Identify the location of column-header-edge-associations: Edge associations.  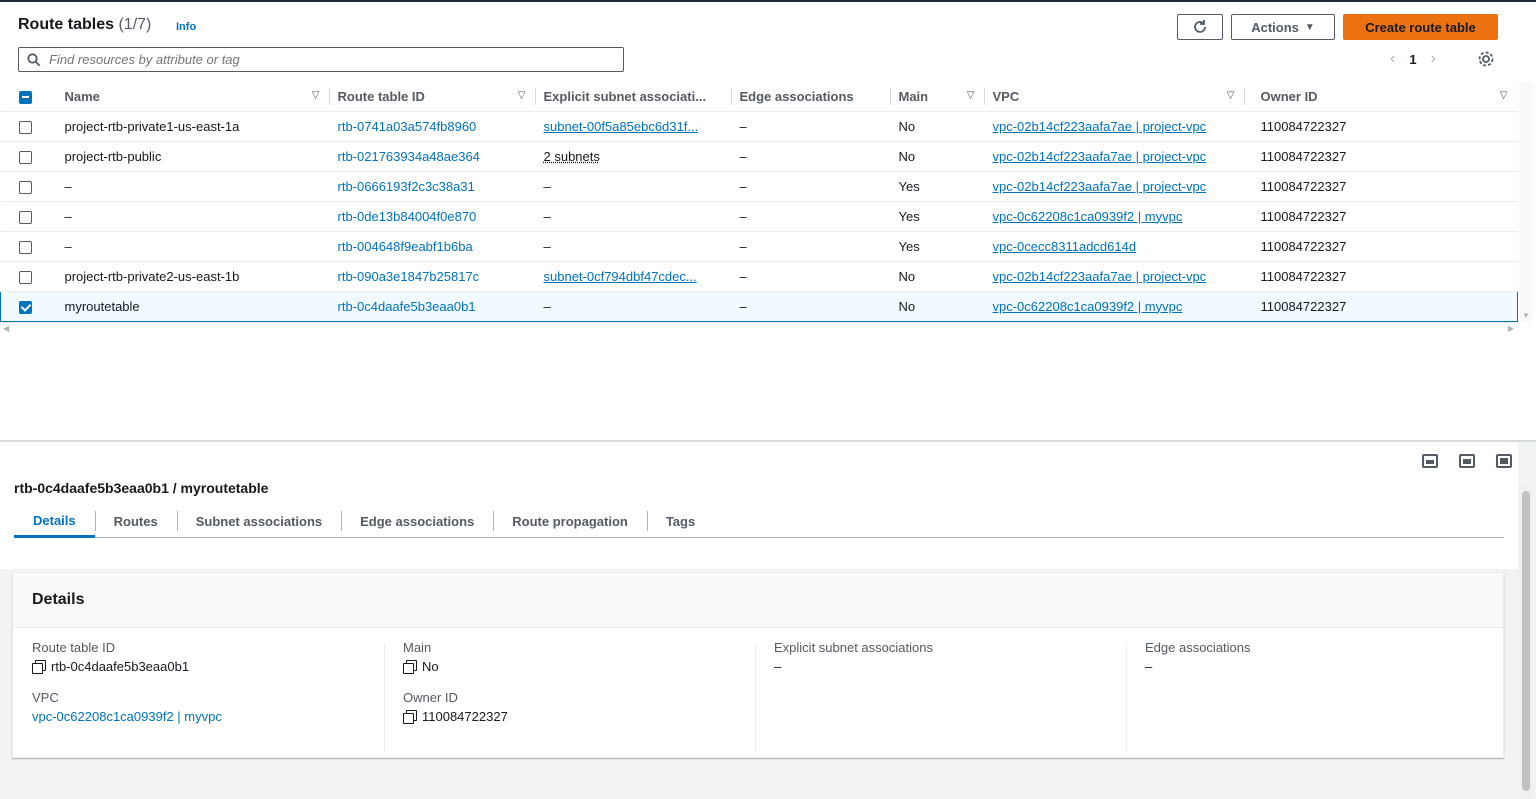
(811, 97).